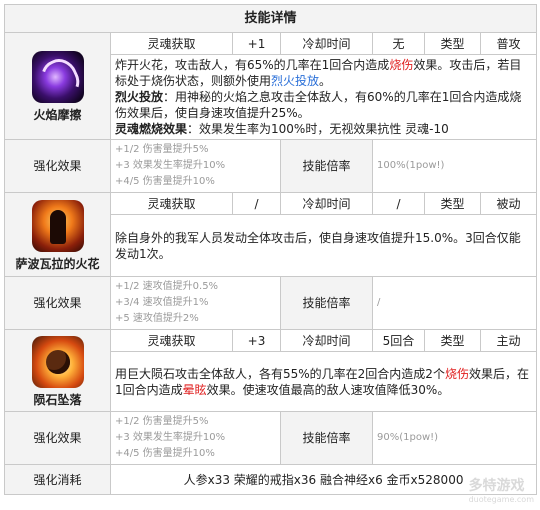 The height and width of the screenshot is (510, 540). What do you see at coordinates (398, 43) in the screenshot?
I see `skill-1-cooldown: 无` at bounding box center [398, 43].